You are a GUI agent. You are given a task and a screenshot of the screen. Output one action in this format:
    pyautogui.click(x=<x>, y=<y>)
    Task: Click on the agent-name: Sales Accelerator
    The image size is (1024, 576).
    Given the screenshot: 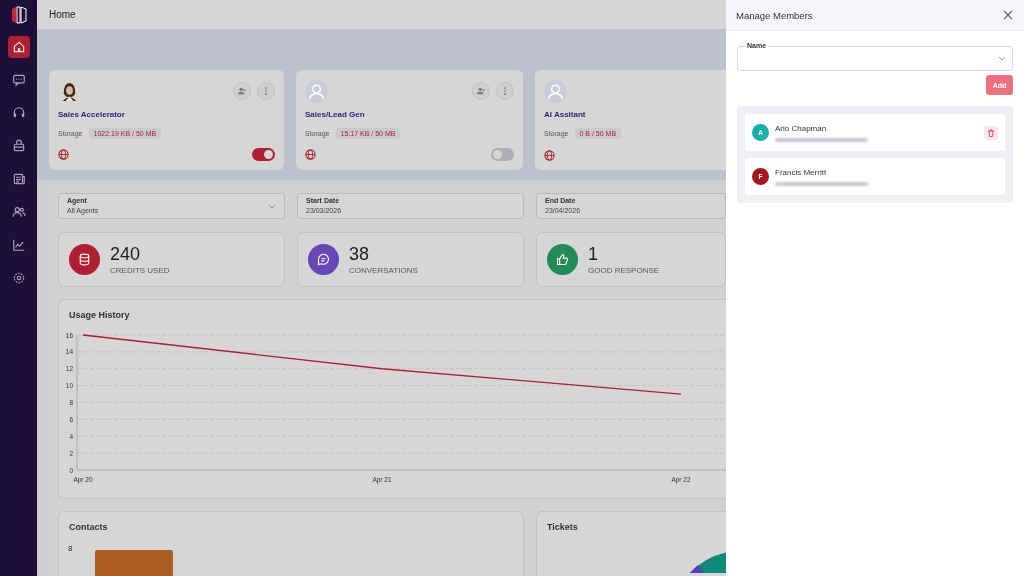 What is the action you would take?
    pyautogui.click(x=92, y=114)
    